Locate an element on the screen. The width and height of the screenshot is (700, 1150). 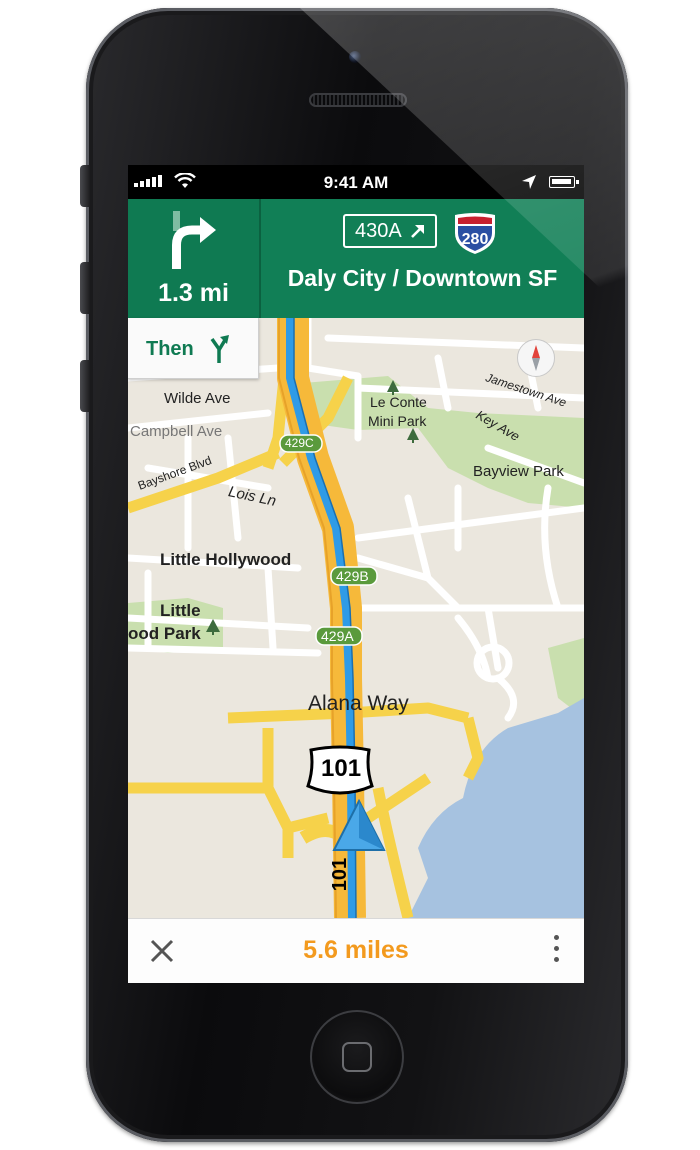
exit-sign: 430A is located at coordinates (390, 231).